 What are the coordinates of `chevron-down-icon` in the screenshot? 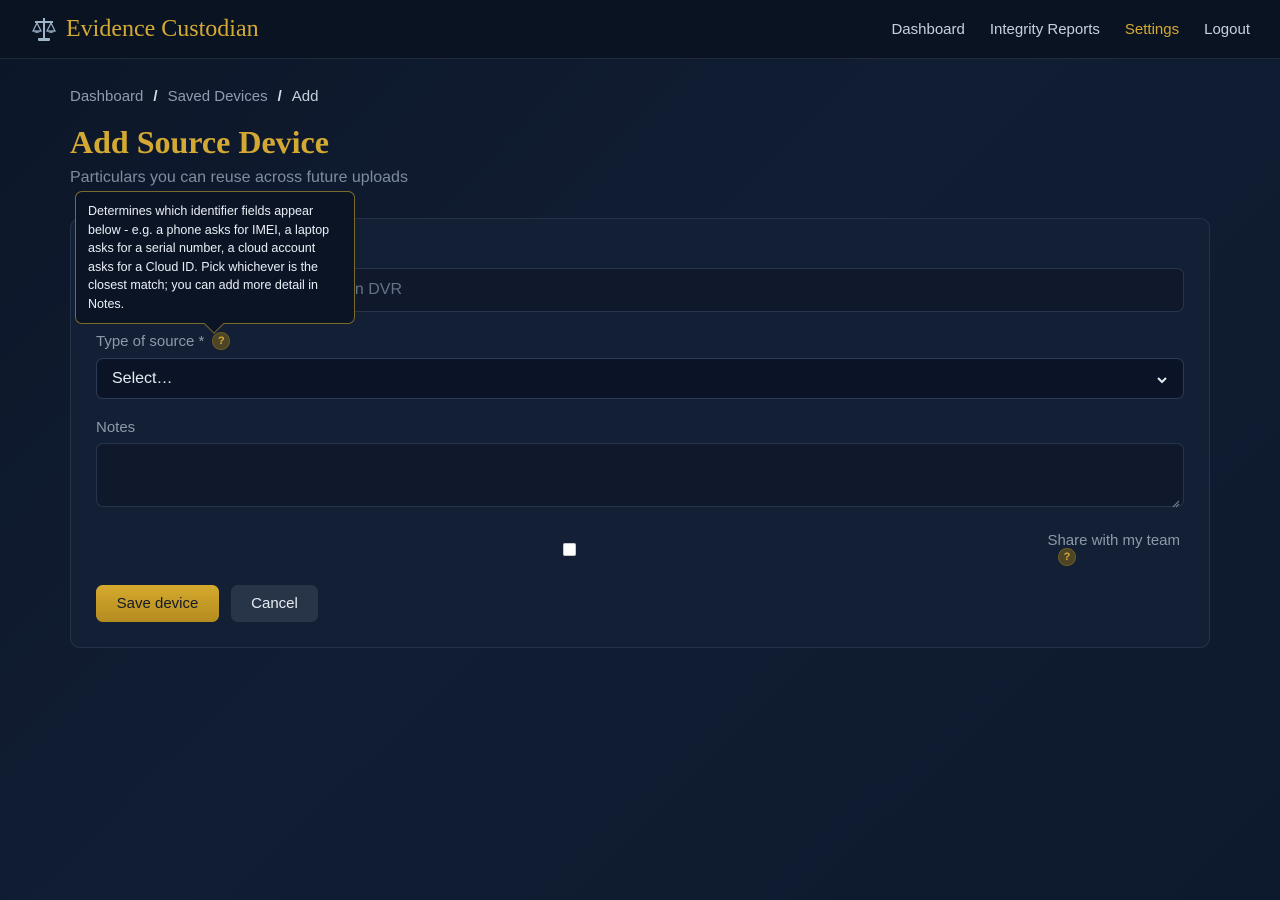 It's located at (1162, 379).